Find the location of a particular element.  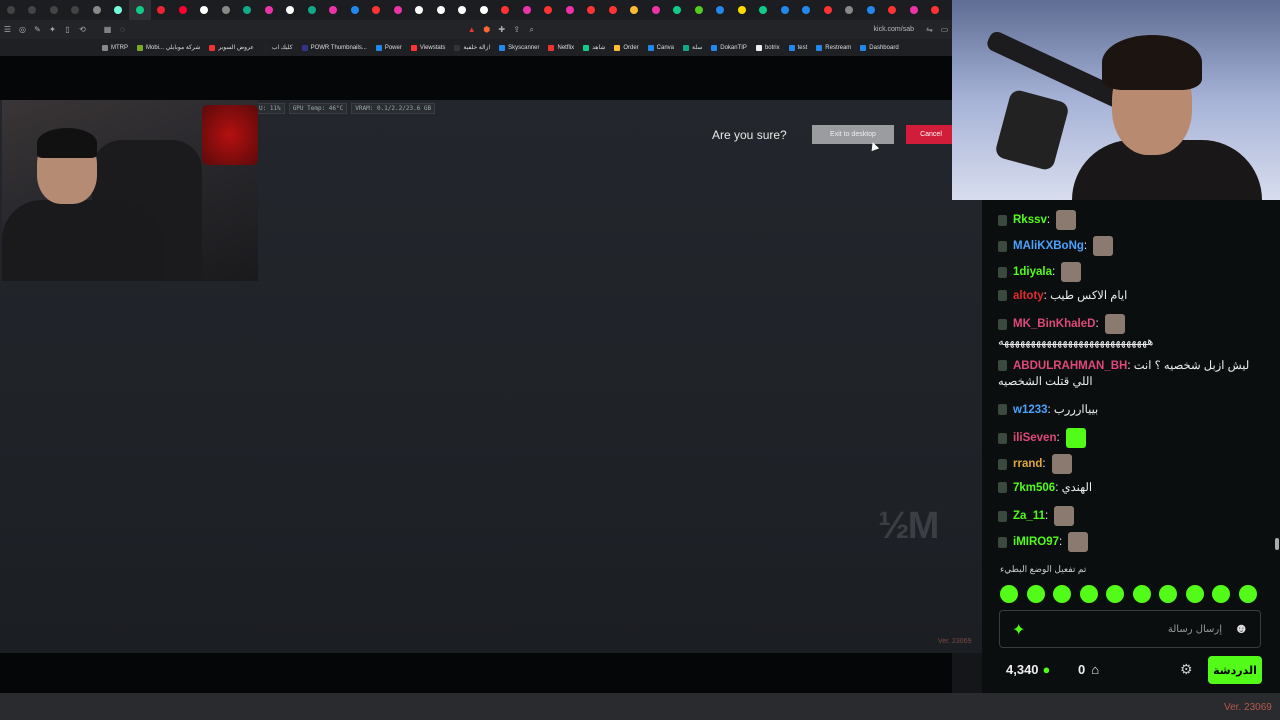

extension-icon: ✦ is located at coordinates (52, 29).